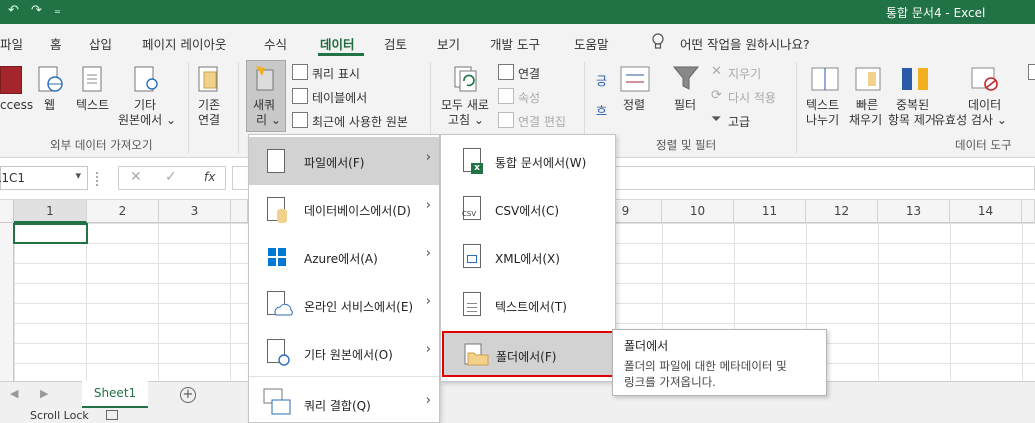 The height and width of the screenshot is (423, 1035). What do you see at coordinates (50, 233) in the screenshot?
I see `selected-cell` at bounding box center [50, 233].